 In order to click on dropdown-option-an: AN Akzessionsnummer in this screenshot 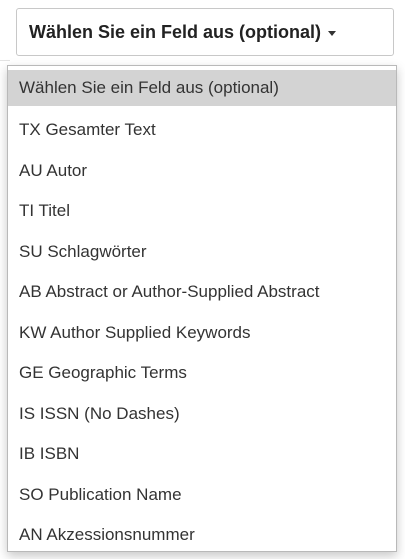, I will do `click(202, 533)`.